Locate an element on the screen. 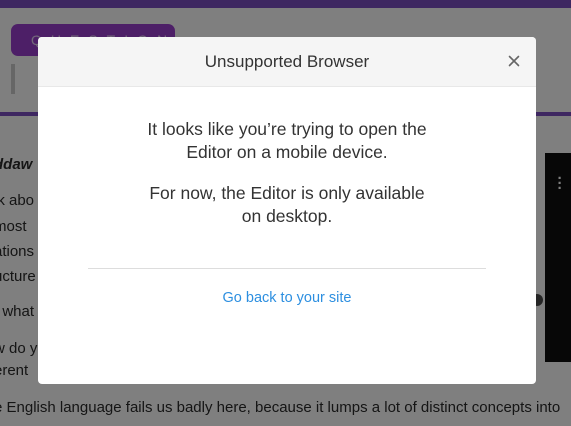 This screenshot has height=426, width=571. dialog-divider is located at coordinates (287, 268).